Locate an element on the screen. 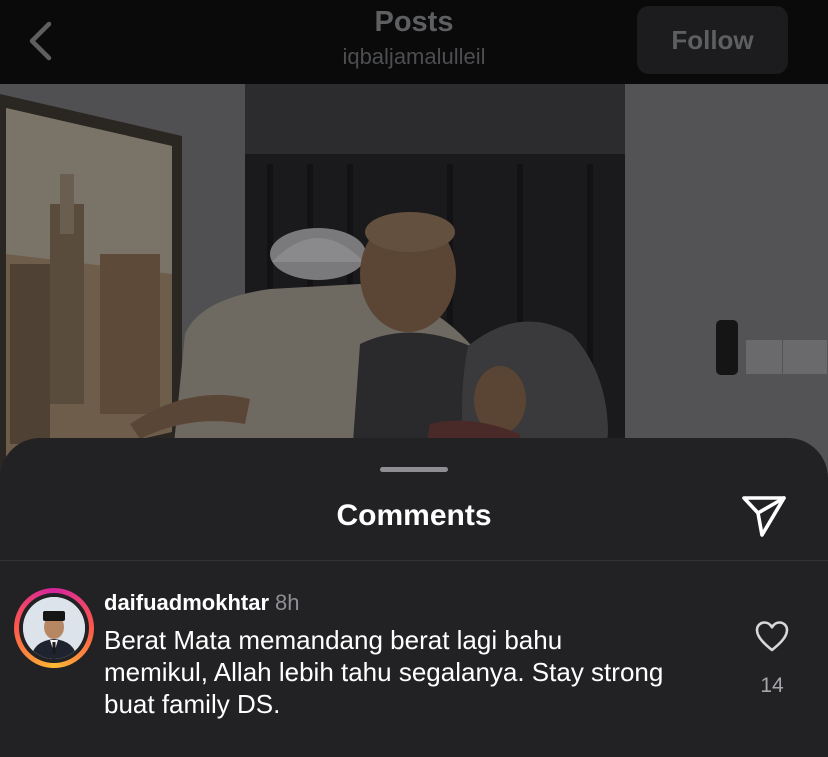  avatar-story-ring is located at coordinates (54, 628).